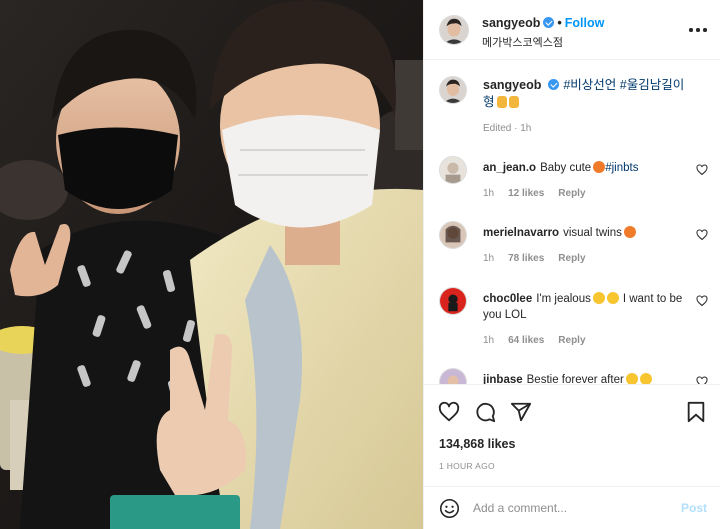 This screenshot has height=529, width=720. I want to click on star-eyes-emoji-icon, so click(629, 232).